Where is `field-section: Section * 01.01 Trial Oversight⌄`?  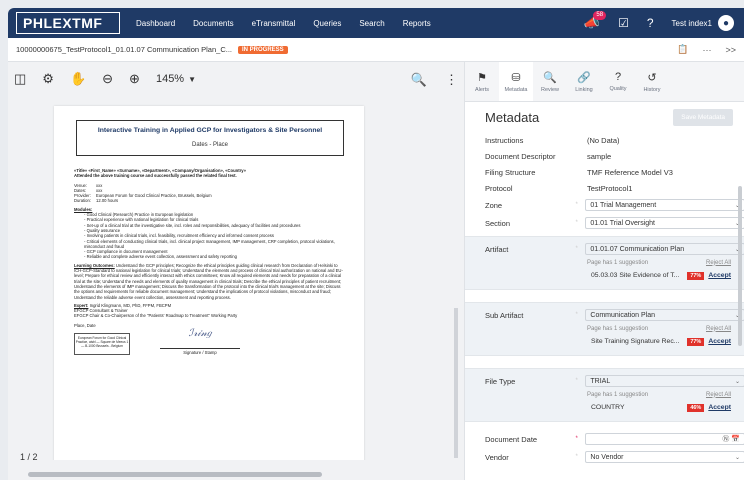 field-section: Section * 01.01 Trial Oversight⌄ is located at coordinates (604, 223).